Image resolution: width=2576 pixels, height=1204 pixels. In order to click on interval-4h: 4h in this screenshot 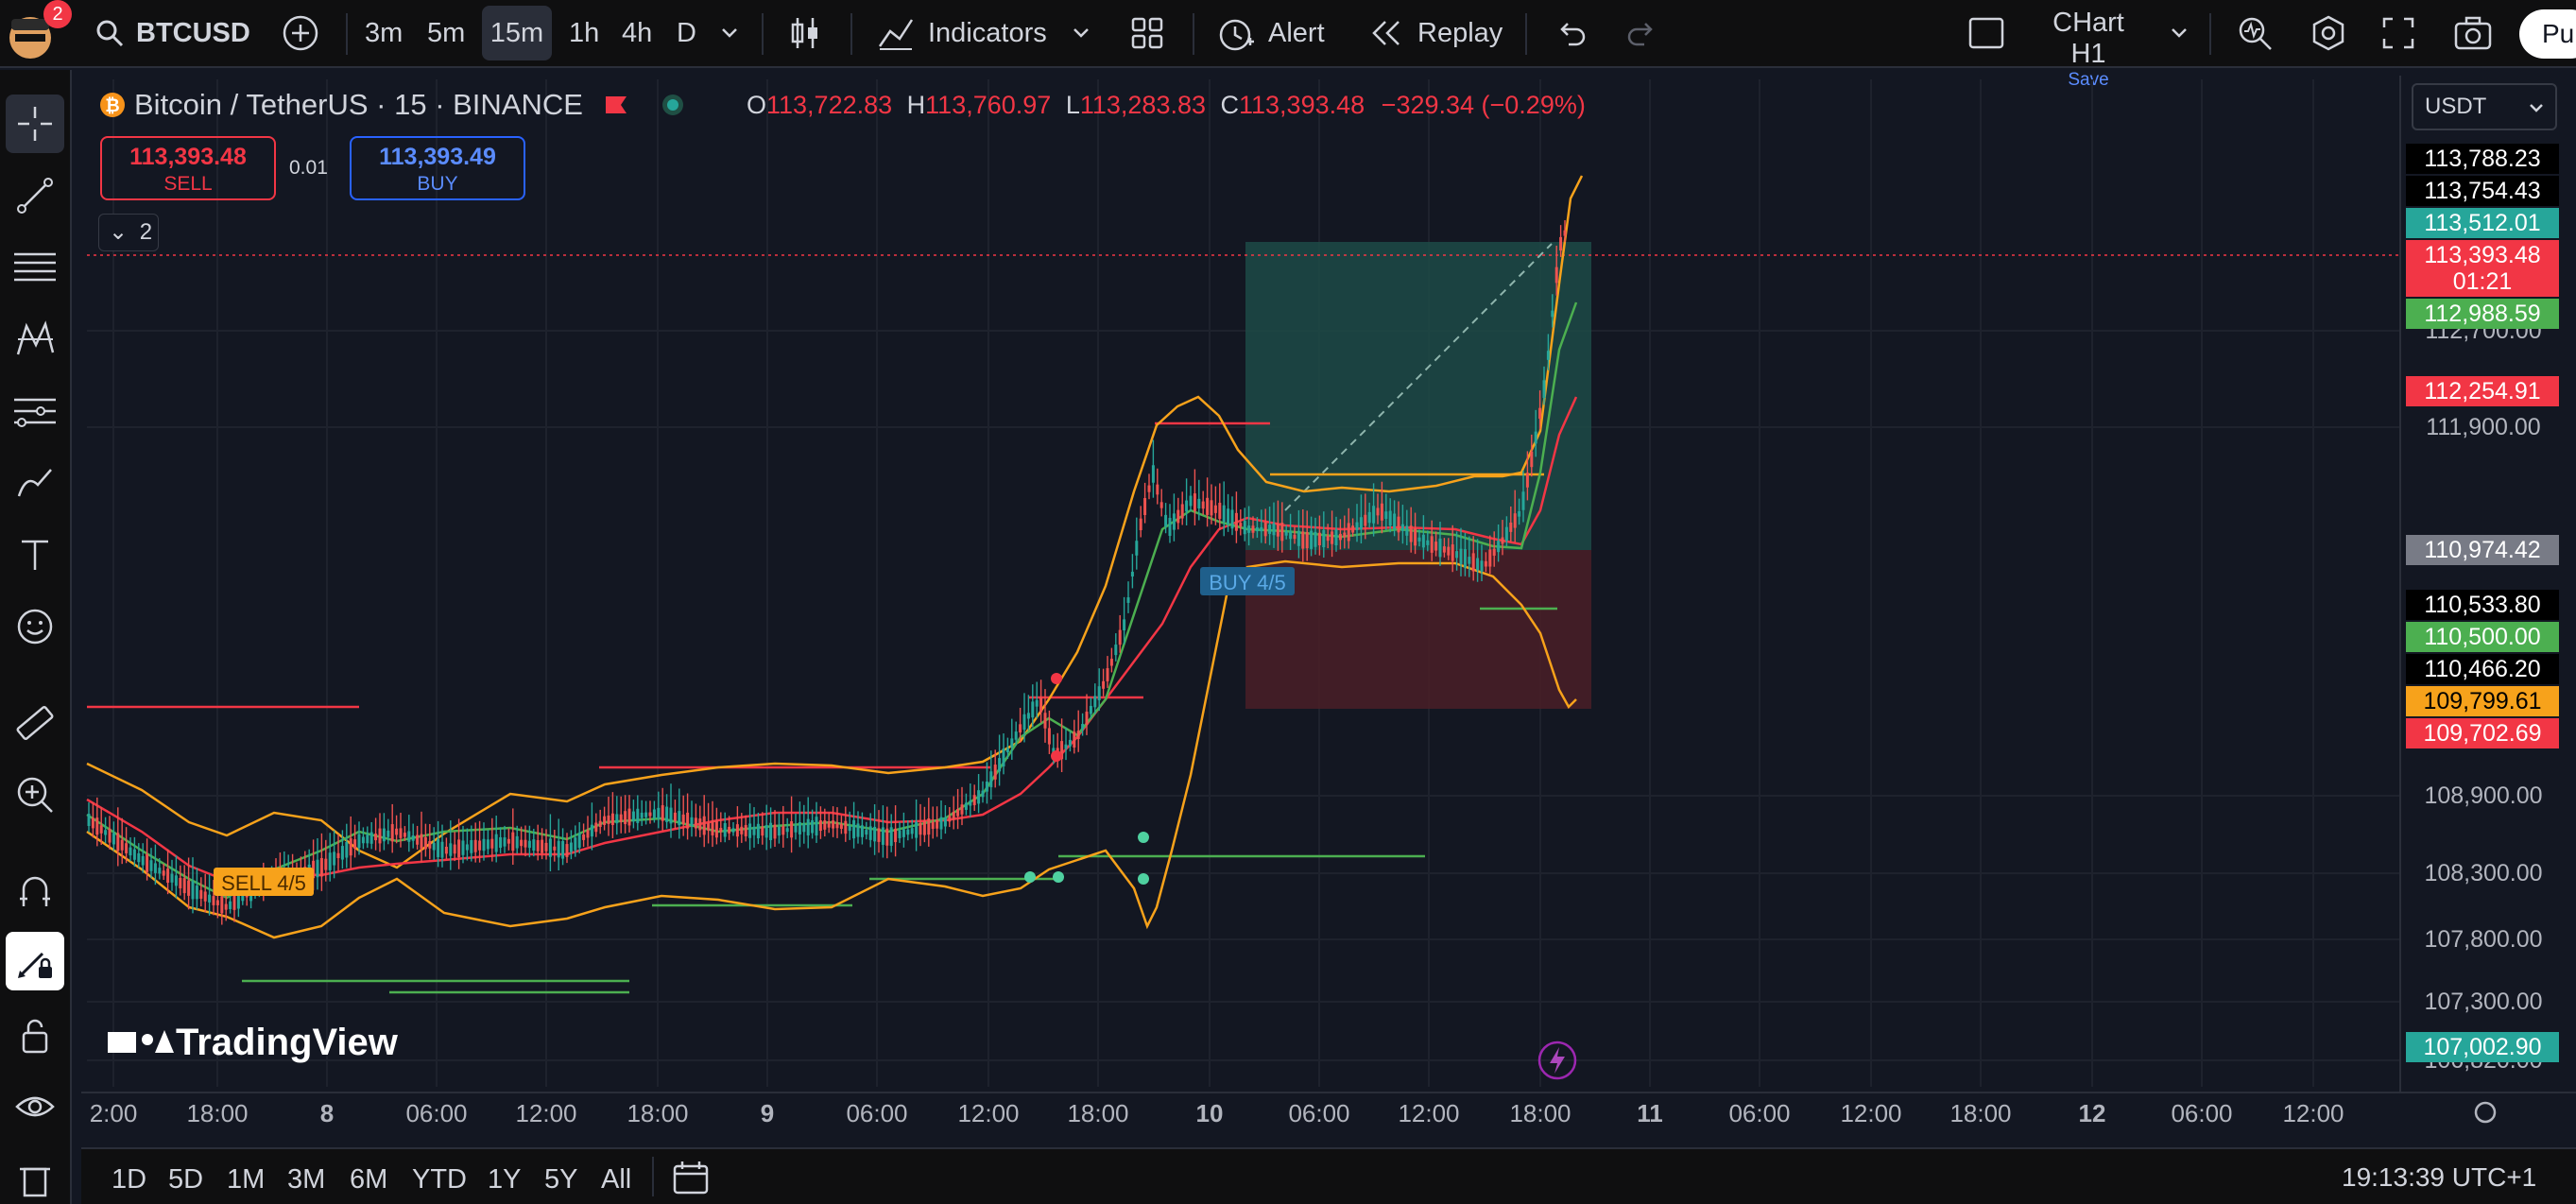, I will do `click(637, 33)`.